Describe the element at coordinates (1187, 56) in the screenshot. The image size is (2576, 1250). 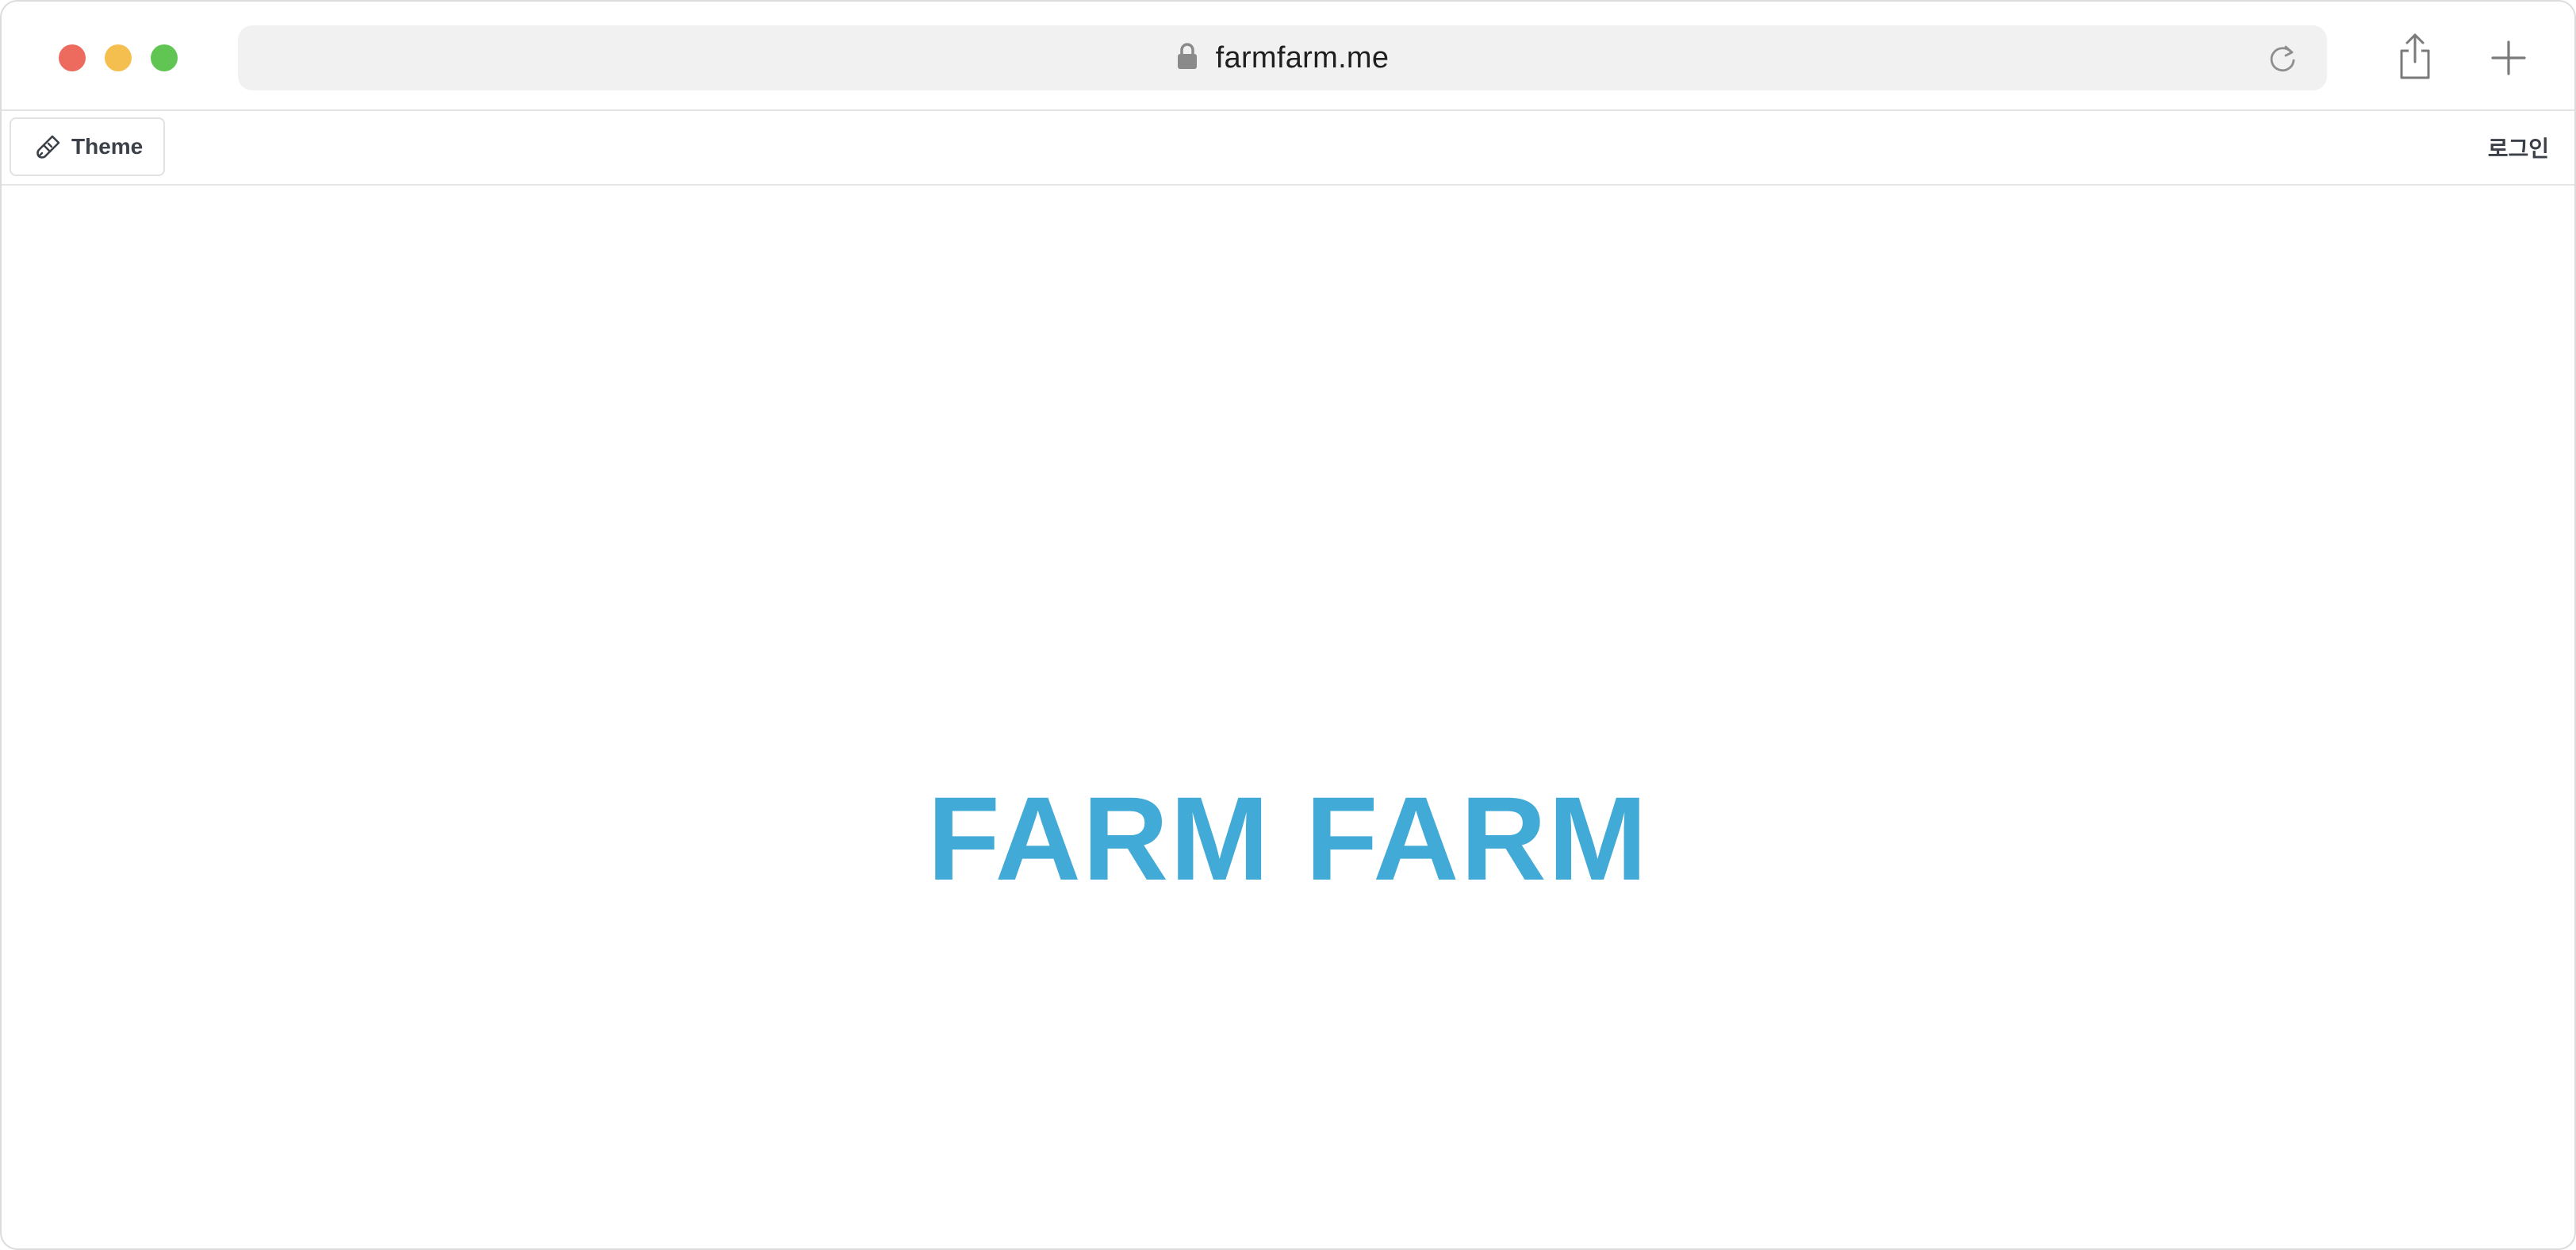
I see `lock-icon` at that location.